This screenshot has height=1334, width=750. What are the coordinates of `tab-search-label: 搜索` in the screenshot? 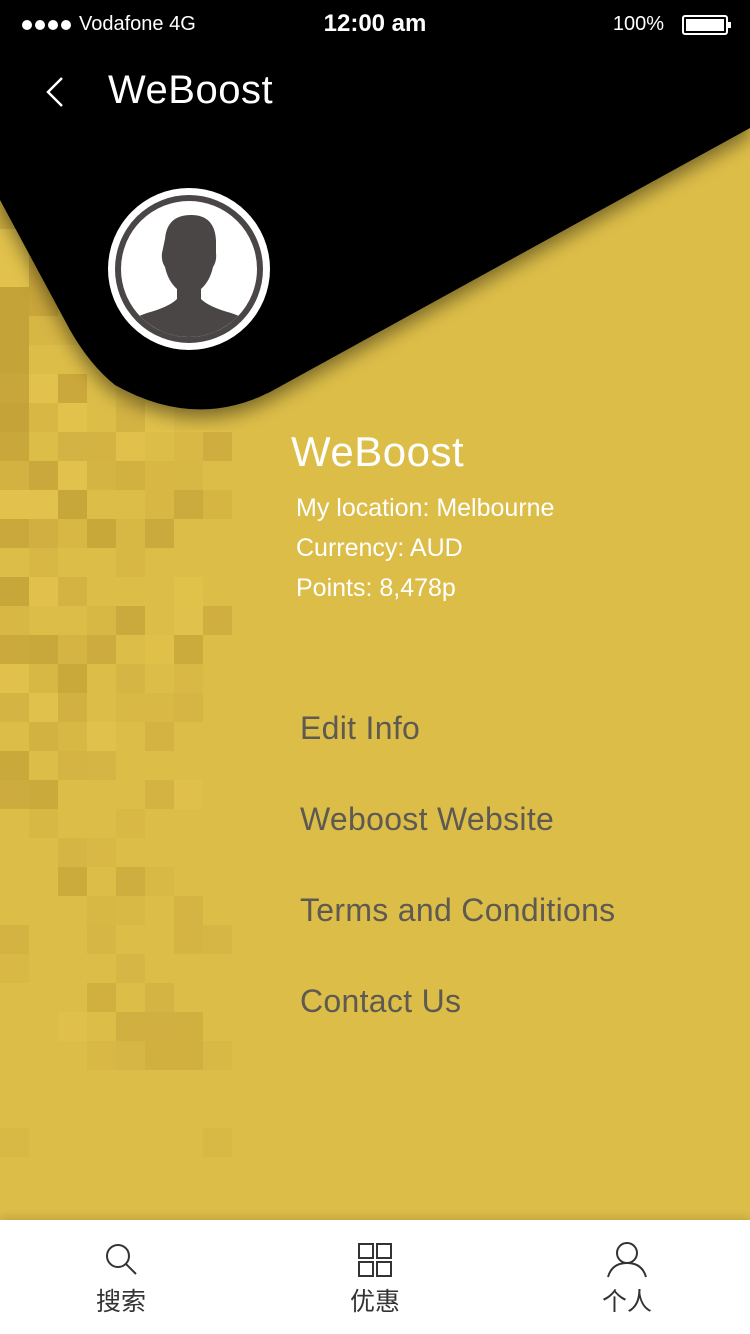 It's located at (120, 1301).